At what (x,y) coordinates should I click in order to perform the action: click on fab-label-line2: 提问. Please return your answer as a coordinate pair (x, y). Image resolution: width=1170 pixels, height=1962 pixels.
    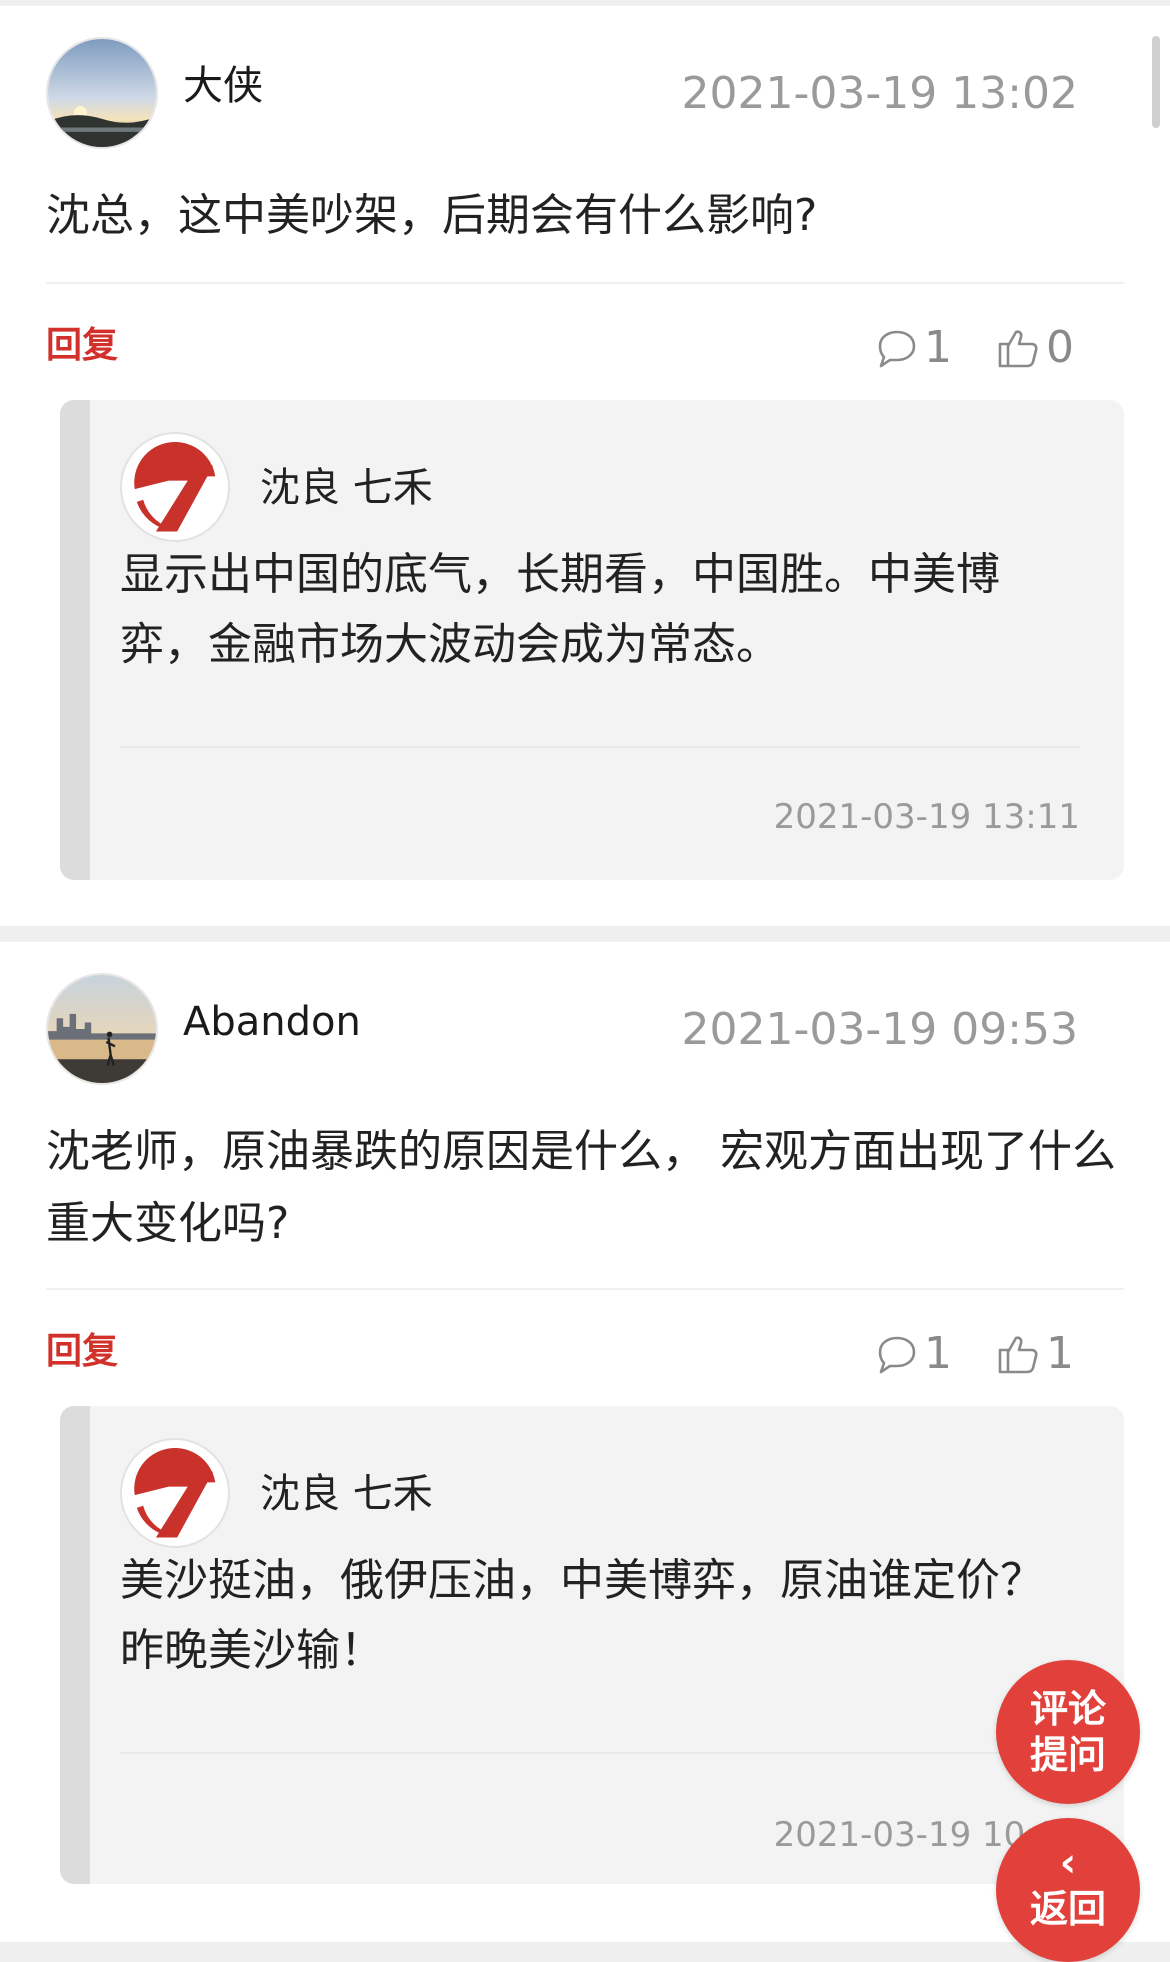
    Looking at the image, I should click on (1067, 1755).